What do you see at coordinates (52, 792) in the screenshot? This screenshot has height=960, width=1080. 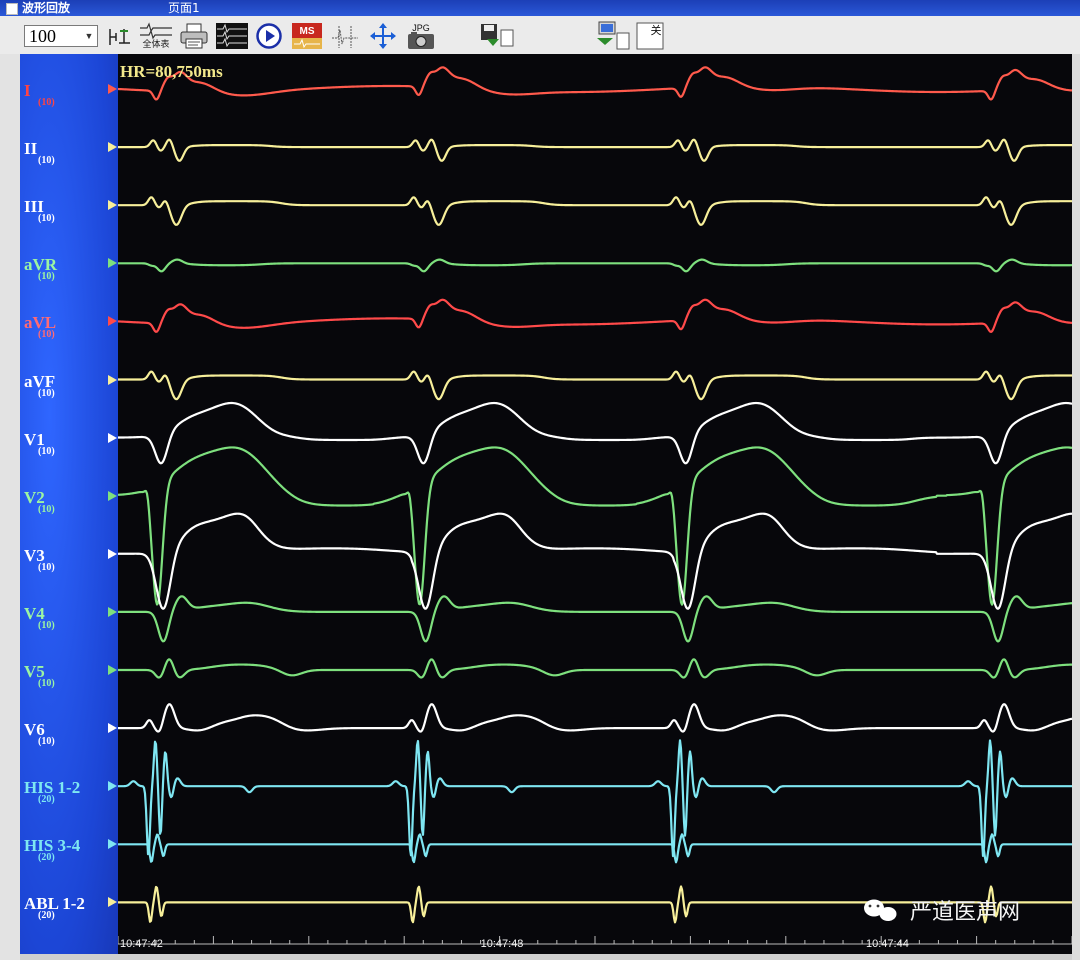 I see `lead-label: HIS 1-2 (20)` at bounding box center [52, 792].